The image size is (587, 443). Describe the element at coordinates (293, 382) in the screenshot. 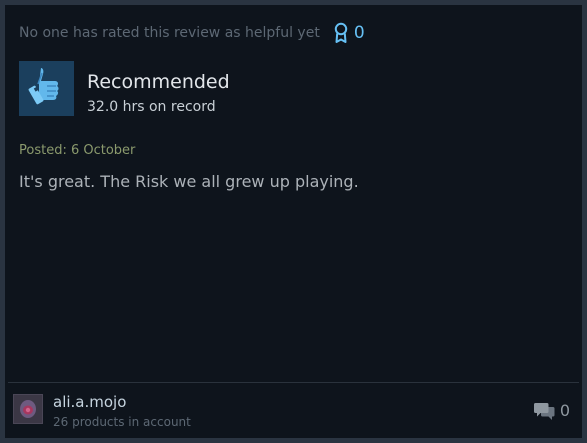

I see `divider` at that location.